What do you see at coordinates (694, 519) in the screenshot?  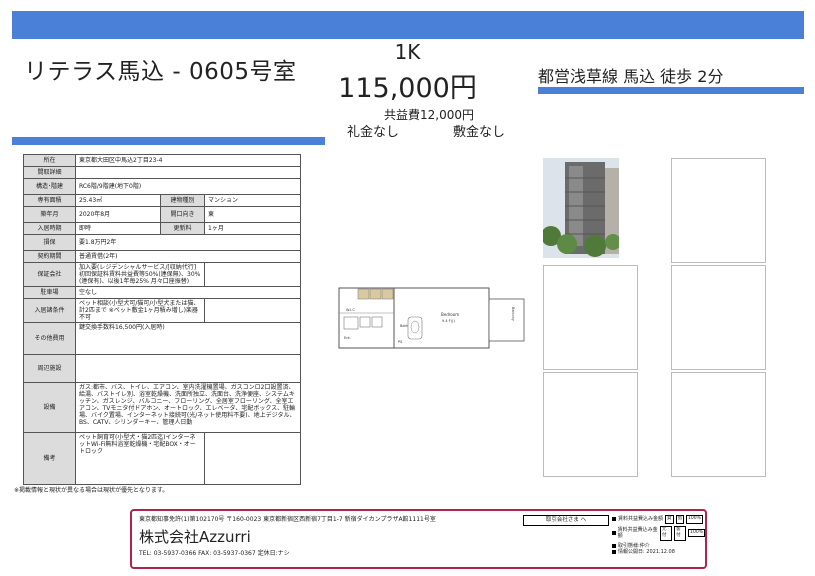 I see `fee1-val: 100%` at bounding box center [694, 519].